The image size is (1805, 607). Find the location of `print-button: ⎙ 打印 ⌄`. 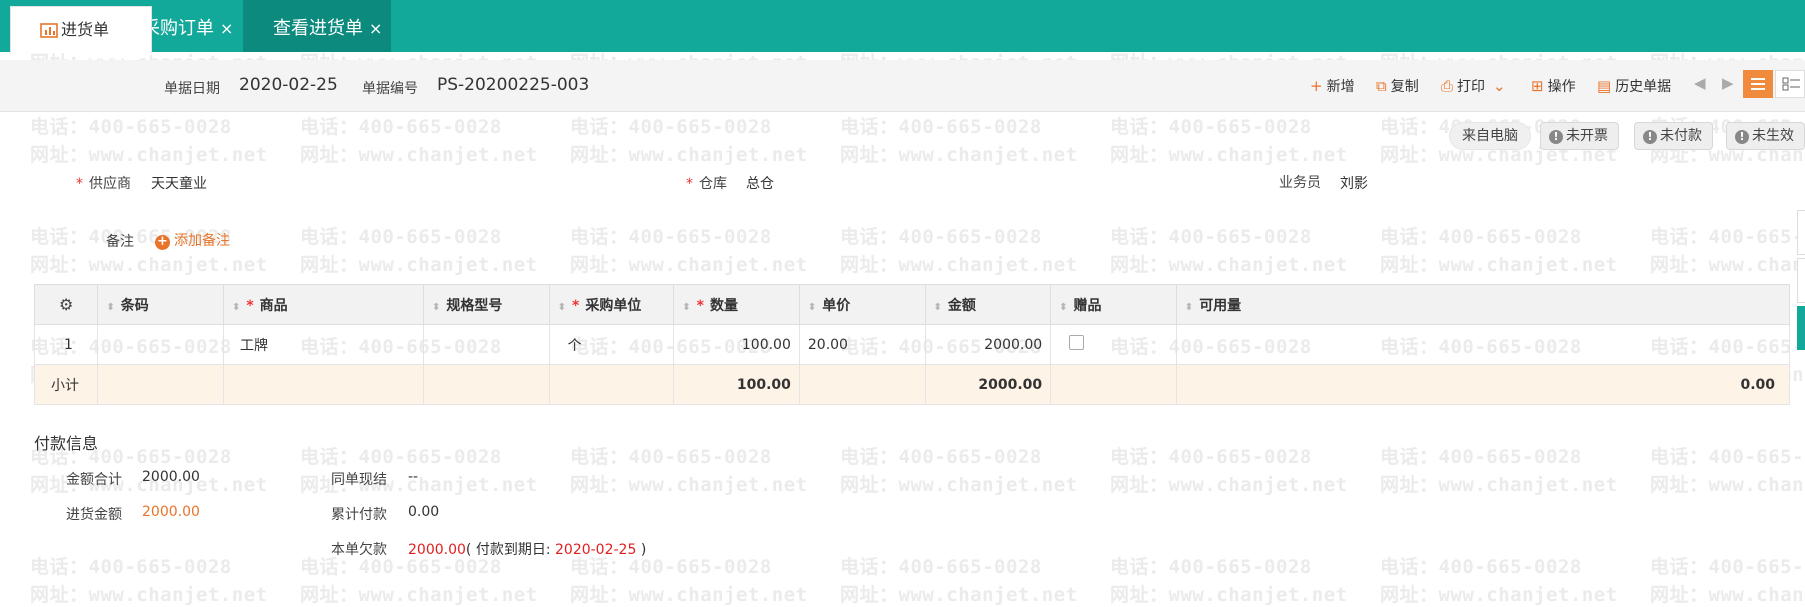

print-button: ⎙ 打印 ⌄ is located at coordinates (1475, 86).